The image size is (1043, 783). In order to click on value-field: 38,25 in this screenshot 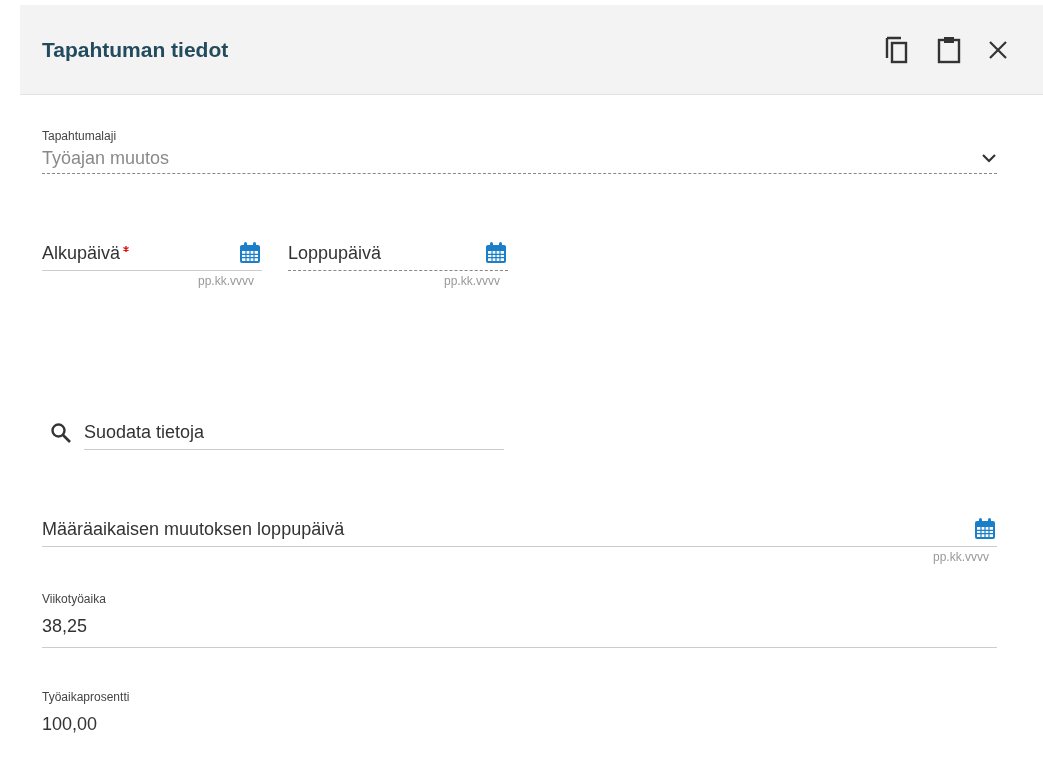, I will do `click(519, 632)`.